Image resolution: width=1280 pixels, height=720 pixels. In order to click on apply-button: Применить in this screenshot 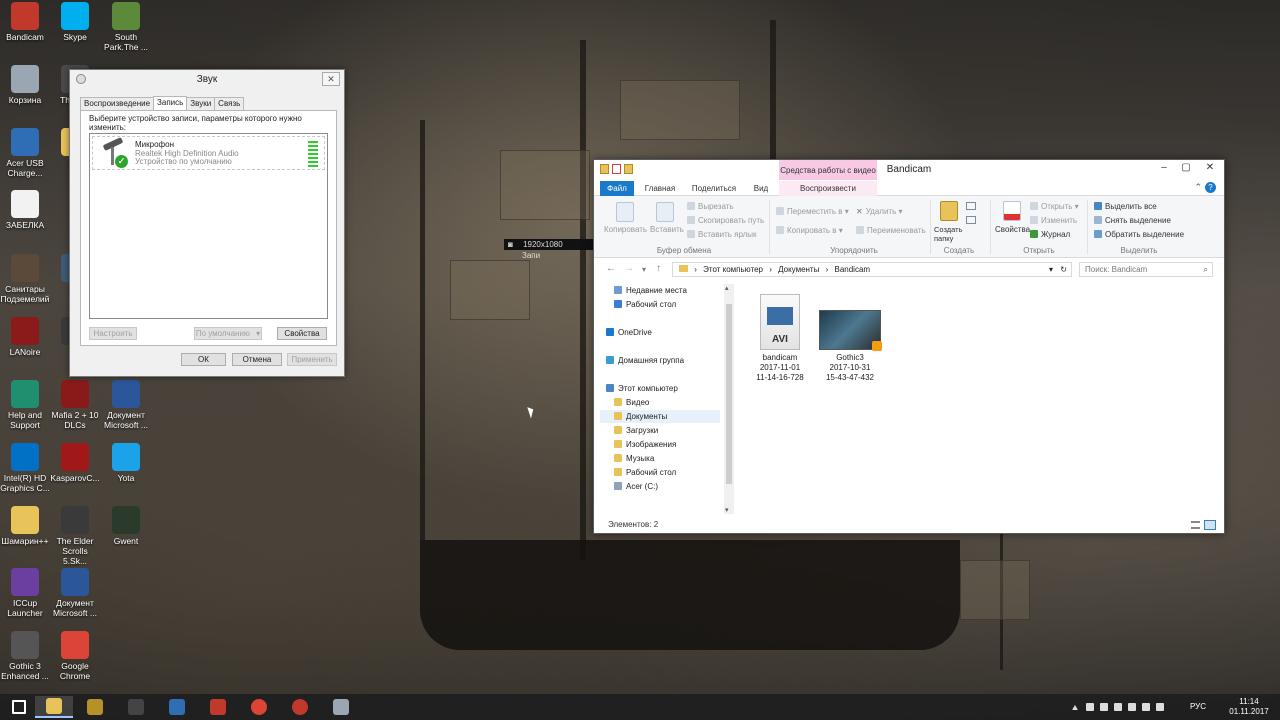, I will do `click(312, 359)`.